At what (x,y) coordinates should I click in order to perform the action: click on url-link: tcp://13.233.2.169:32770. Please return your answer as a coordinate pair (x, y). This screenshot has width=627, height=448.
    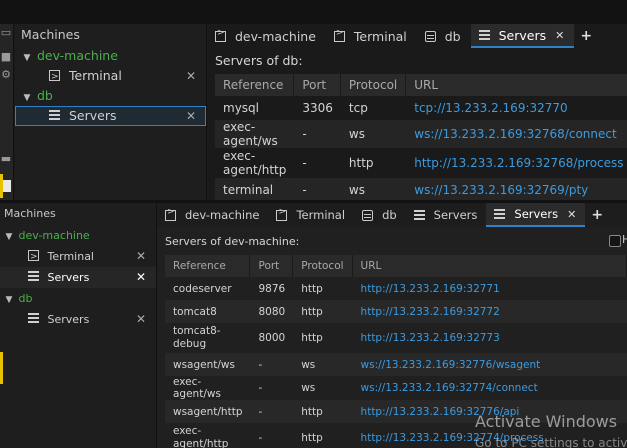
    Looking at the image, I should click on (516, 108).